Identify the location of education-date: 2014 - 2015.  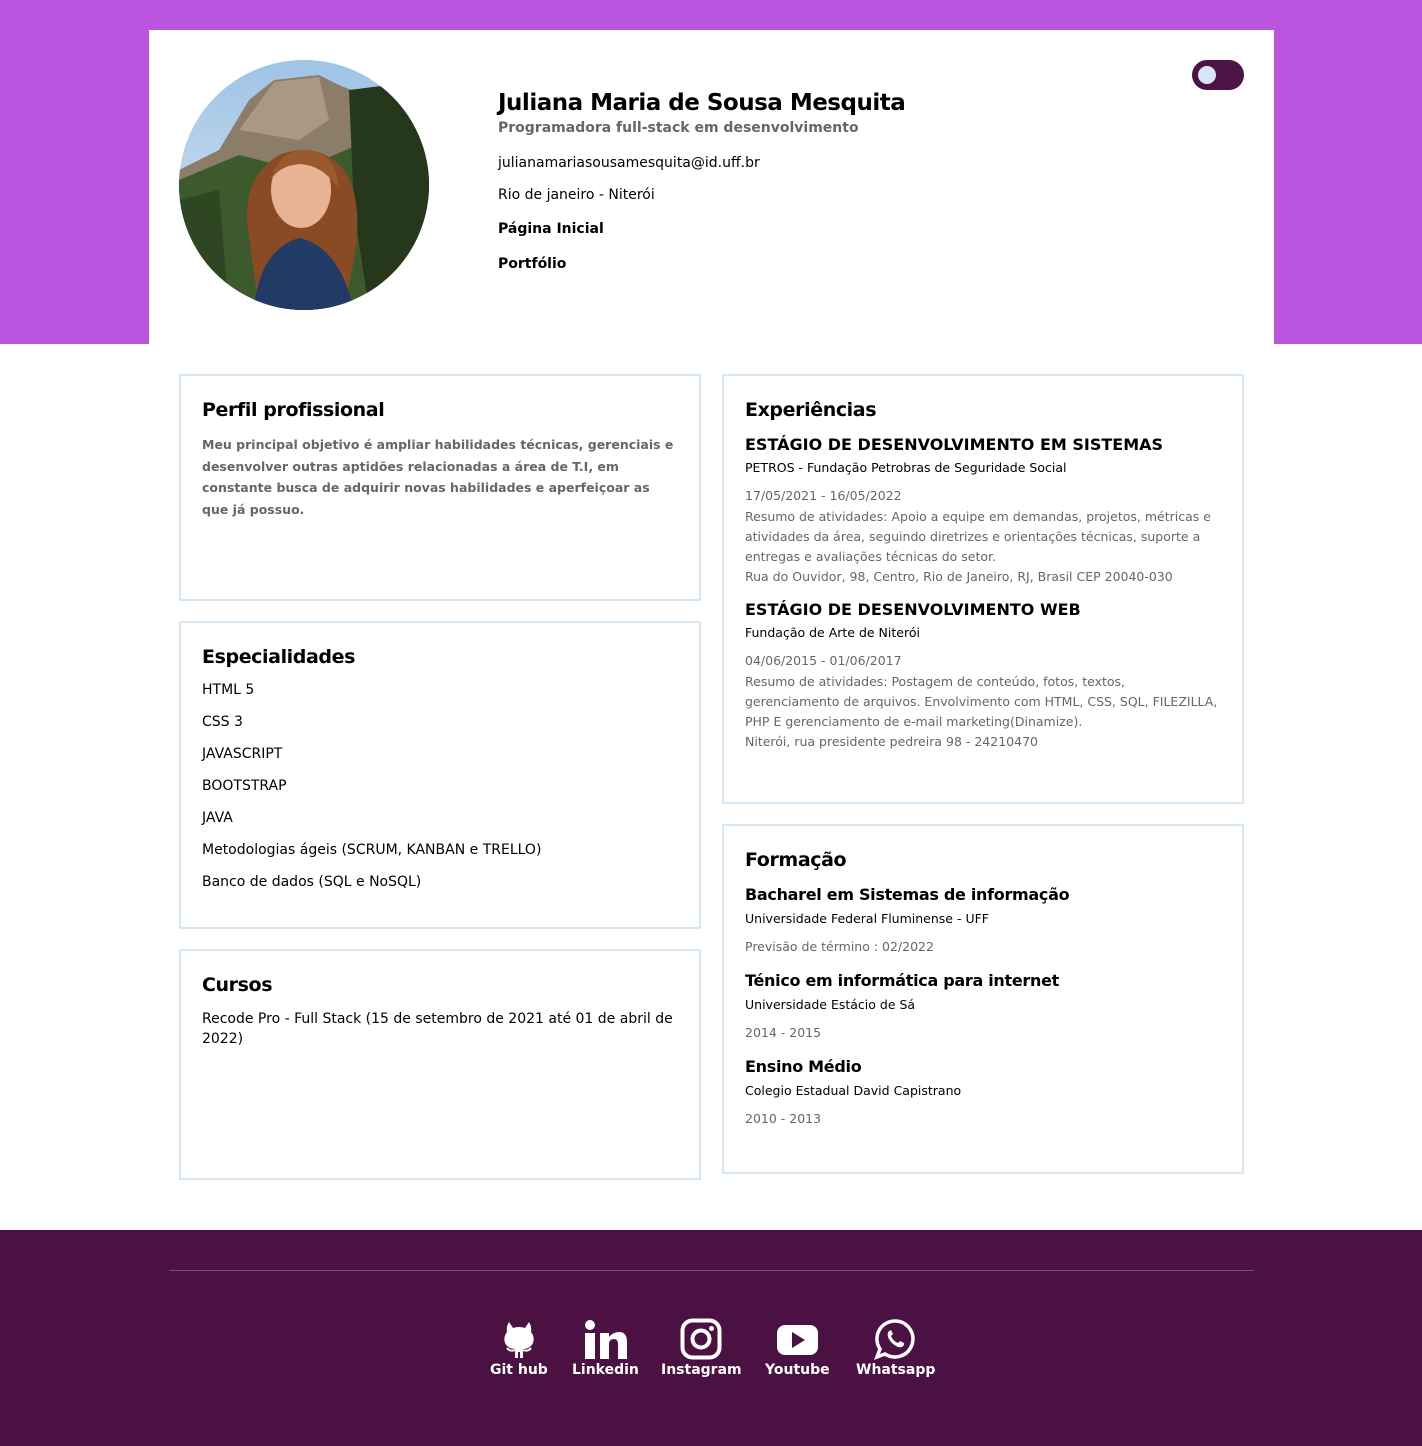
(783, 1032).